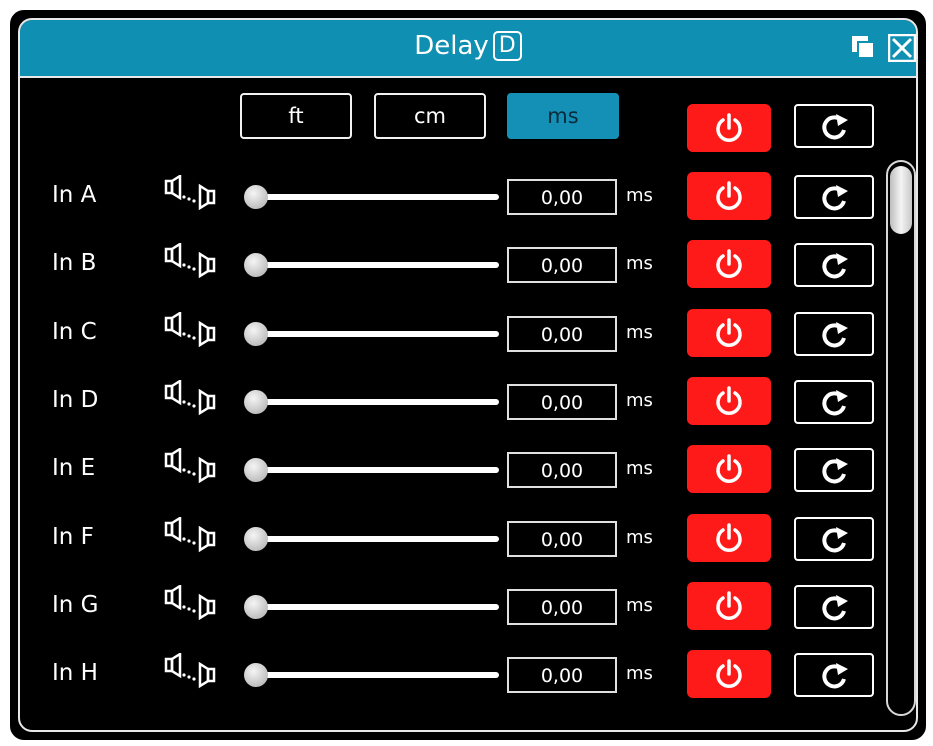 The width and height of the screenshot is (933, 746). I want to click on channel-d-value-field: 0,00, so click(562, 402).